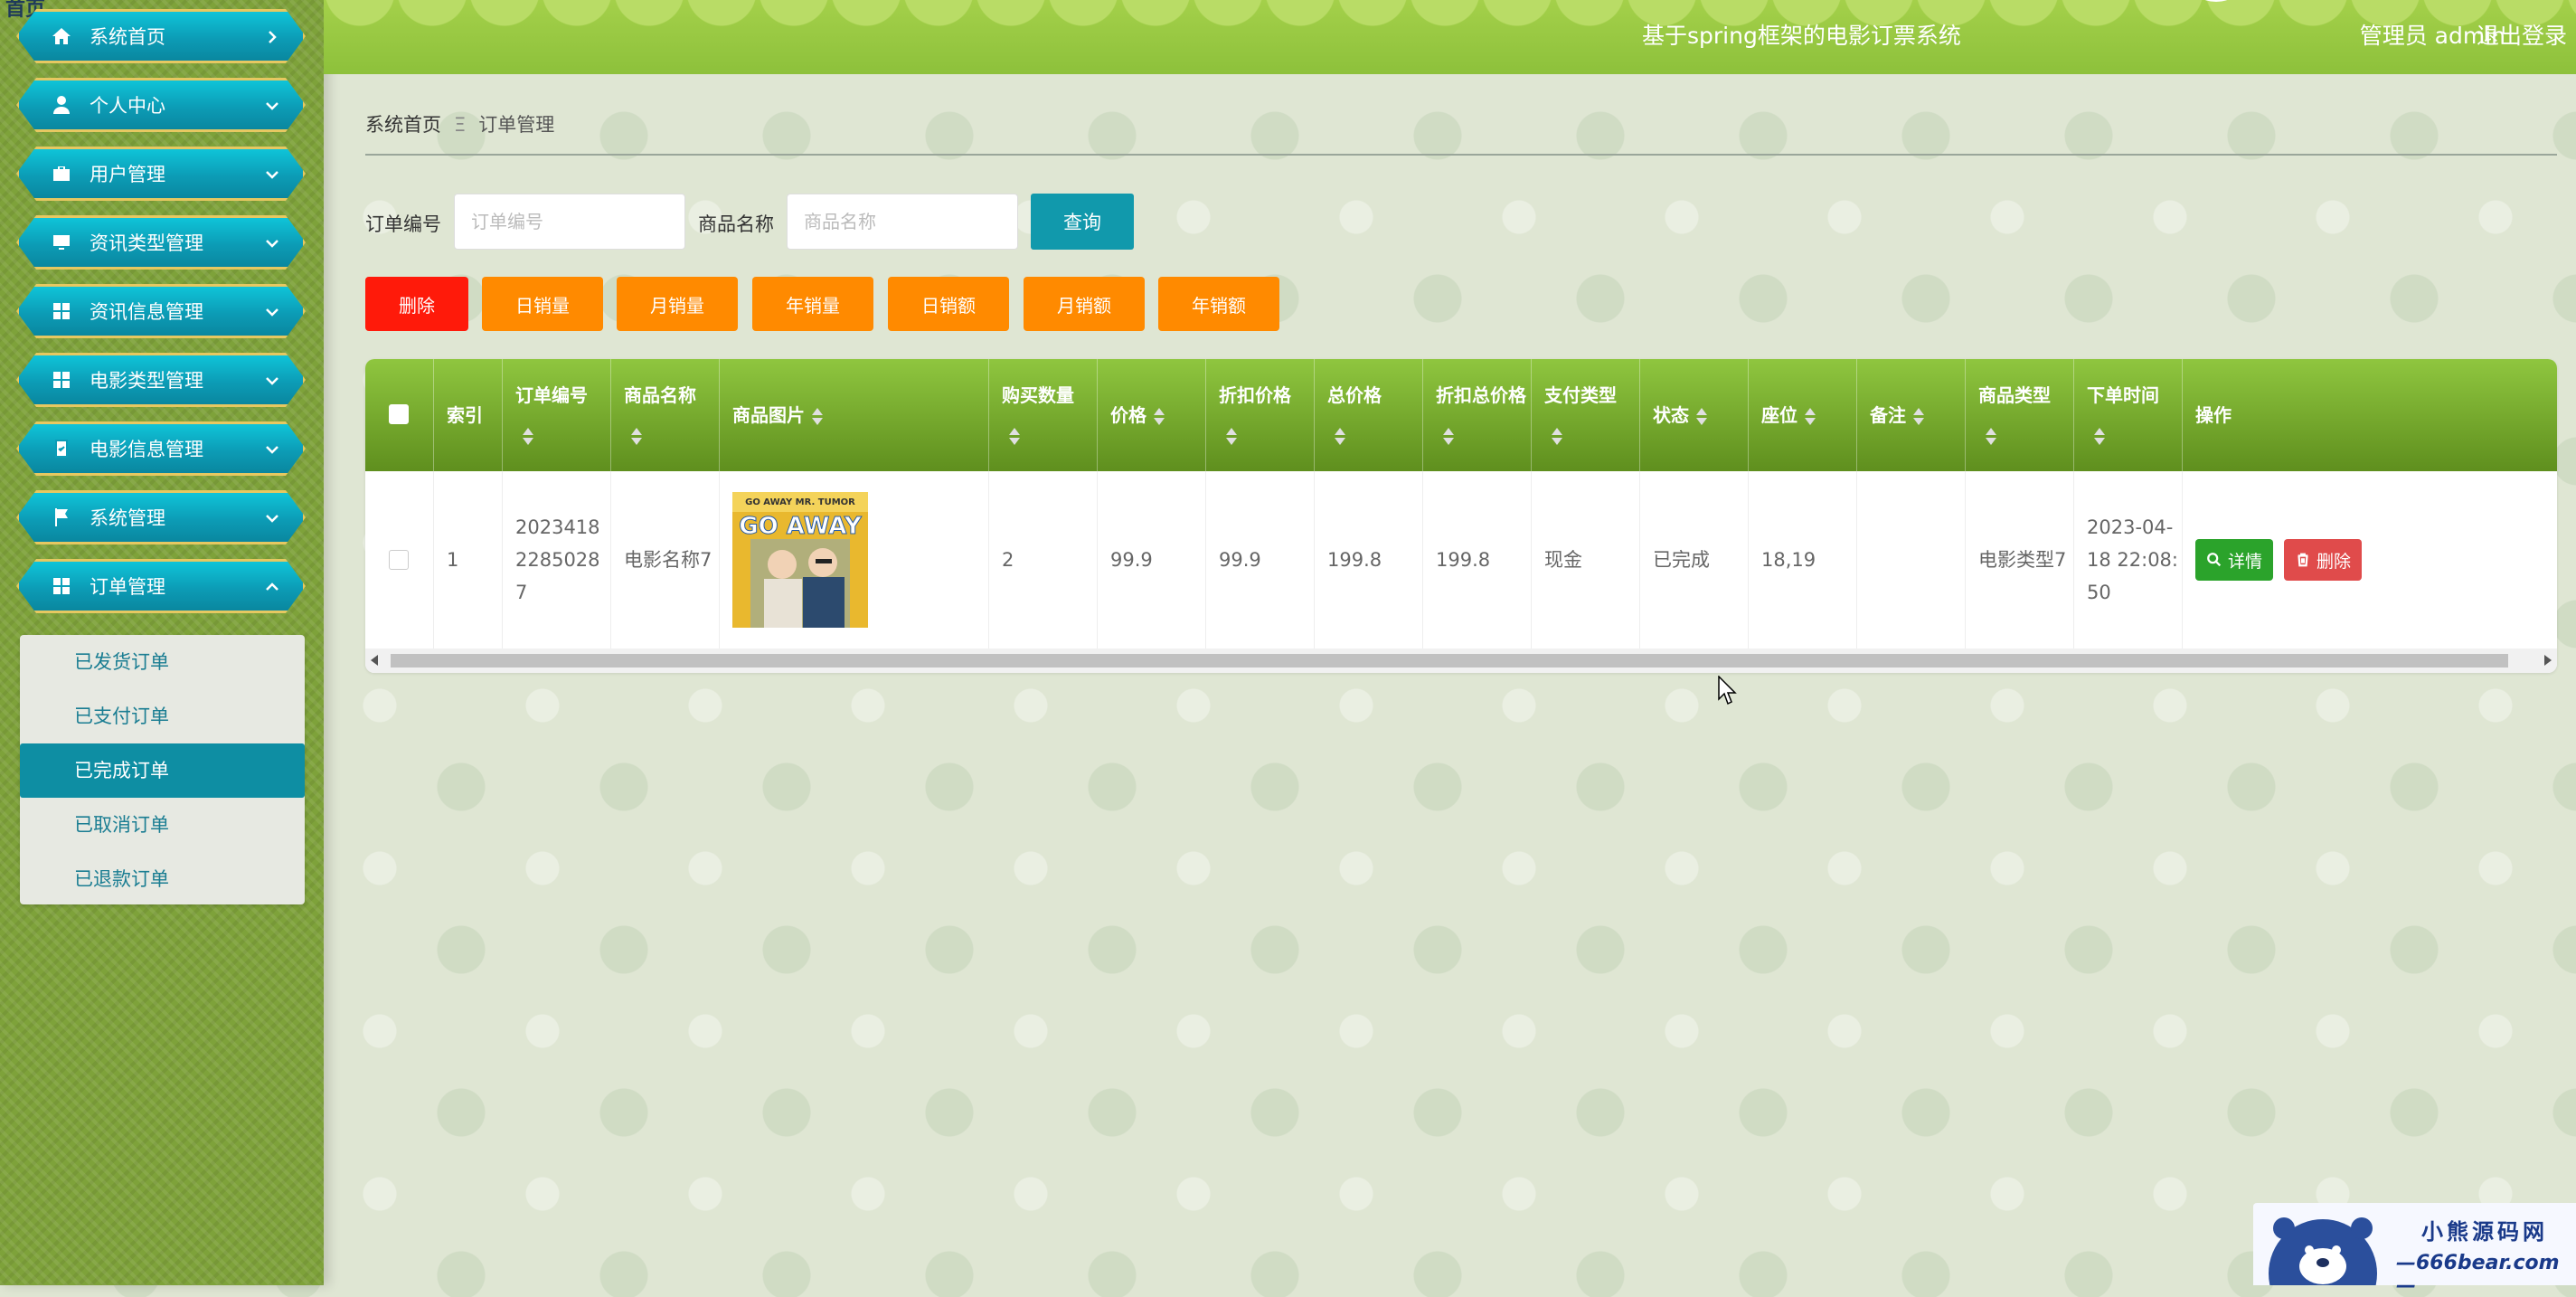 This screenshot has width=2576, height=1297. I want to click on daily-sales-amount-button: 日销额, so click(948, 304).